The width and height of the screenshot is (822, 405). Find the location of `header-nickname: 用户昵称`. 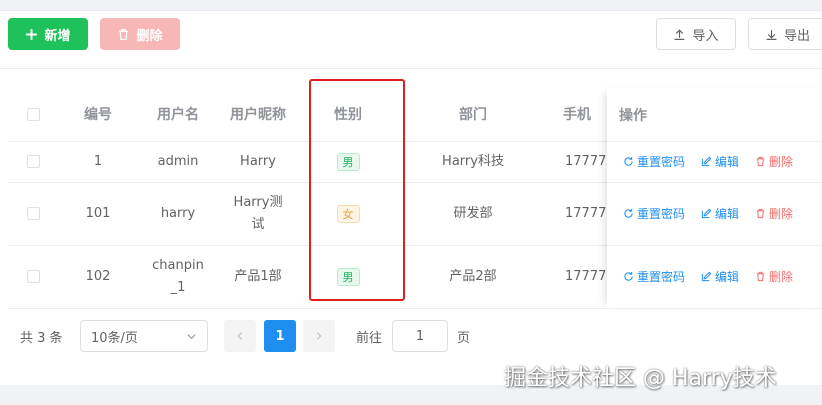

header-nickname: 用户昵称 is located at coordinates (258, 114).